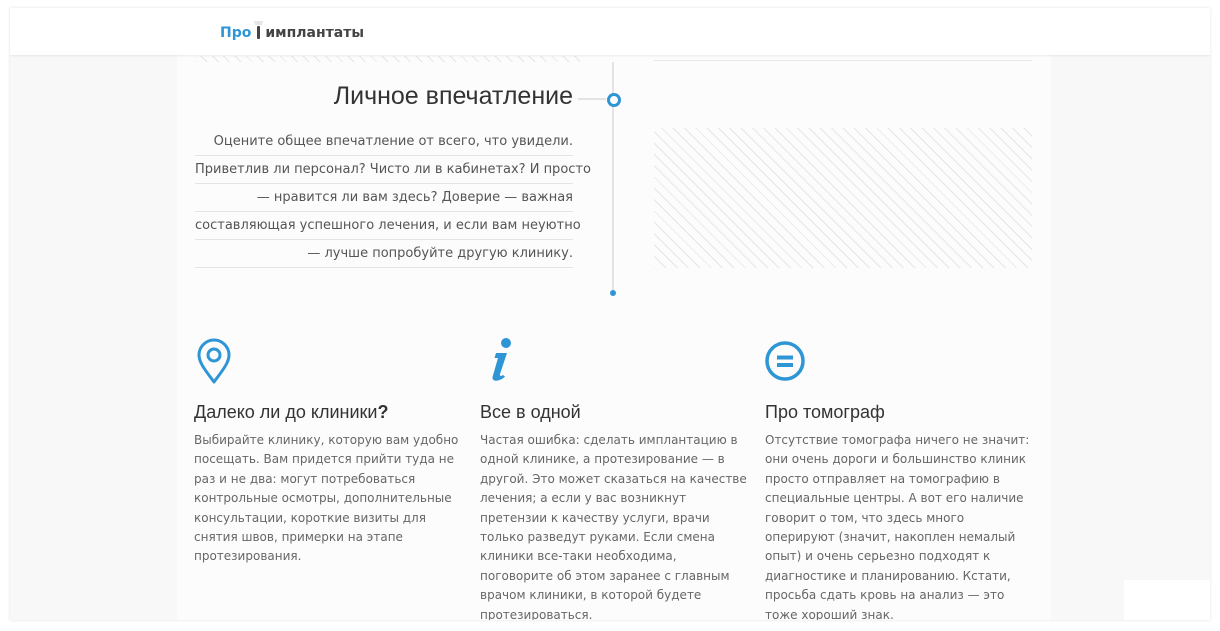 This screenshot has width=1220, height=631. What do you see at coordinates (843, 60) in the screenshot?
I see `divider` at bounding box center [843, 60].